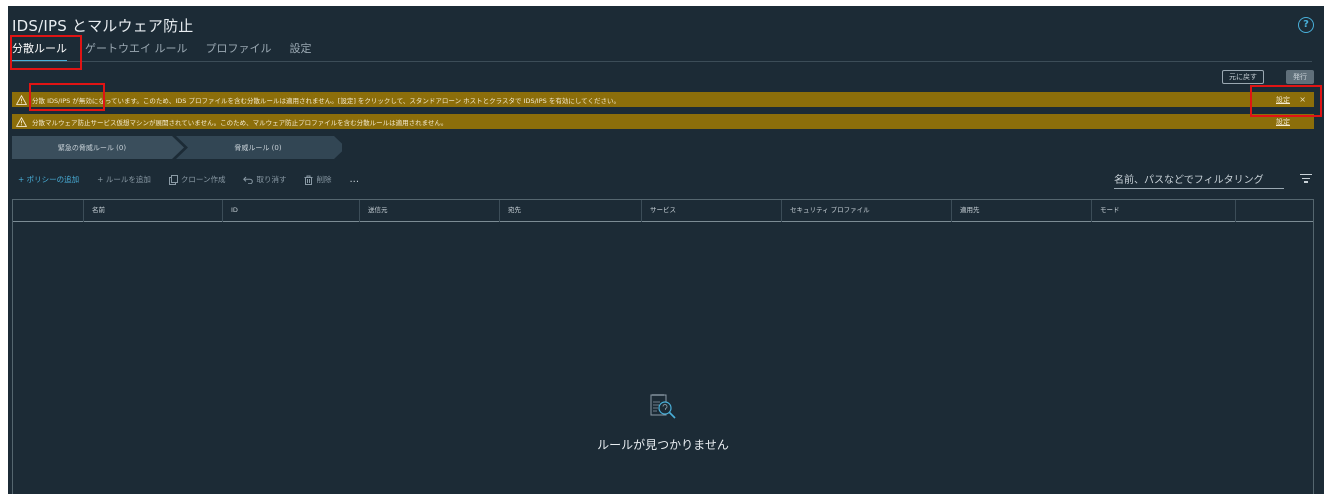 The width and height of the screenshot is (1332, 500). I want to click on tab-gateway-rules: ゲートウエイ ルール, so click(136, 51).